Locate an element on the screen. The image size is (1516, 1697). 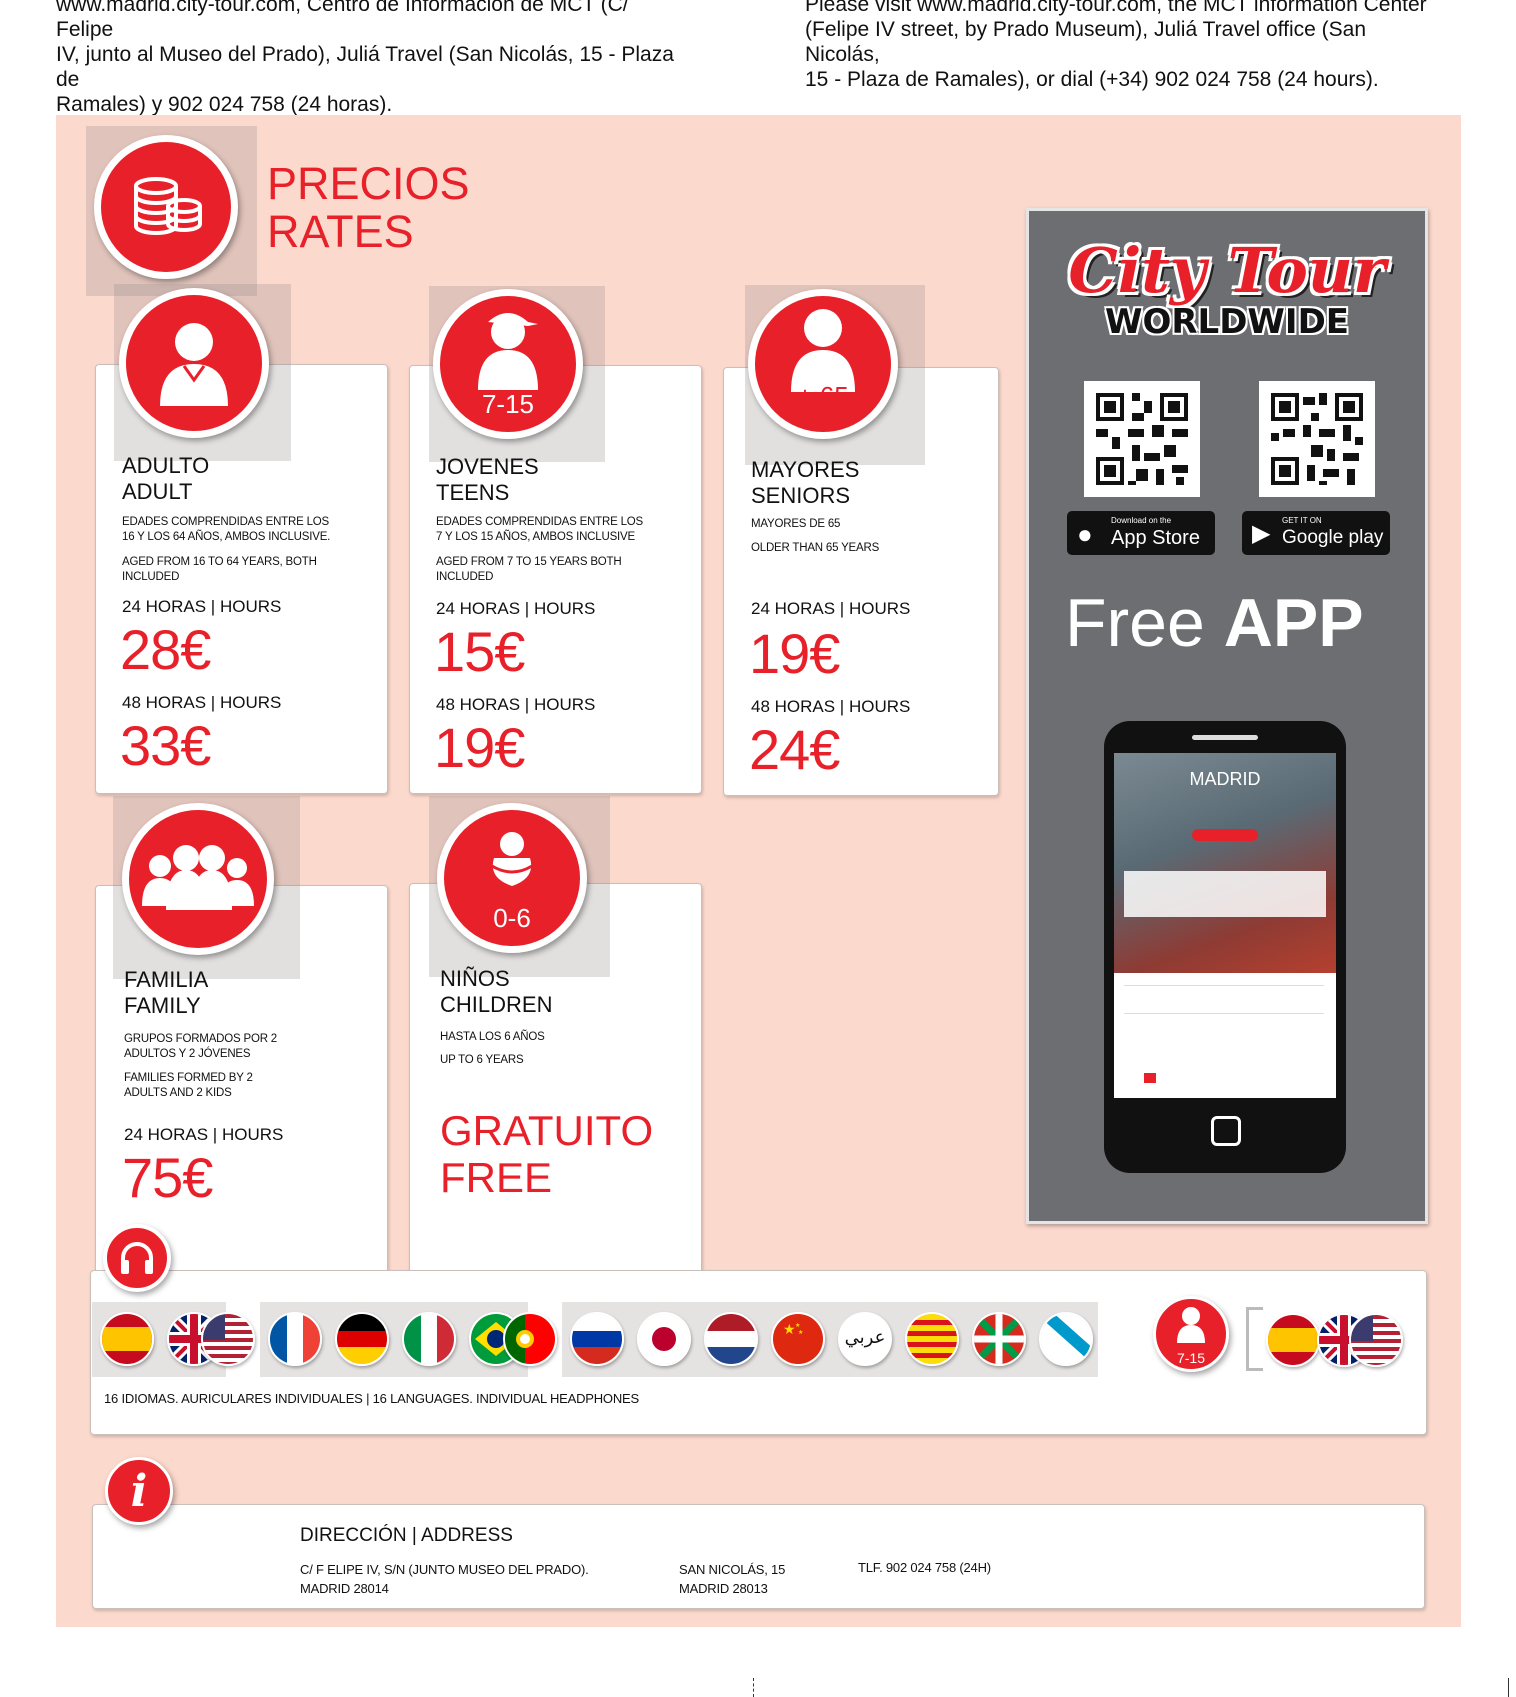
spain-flag-teen is located at coordinates (1293, 1340).